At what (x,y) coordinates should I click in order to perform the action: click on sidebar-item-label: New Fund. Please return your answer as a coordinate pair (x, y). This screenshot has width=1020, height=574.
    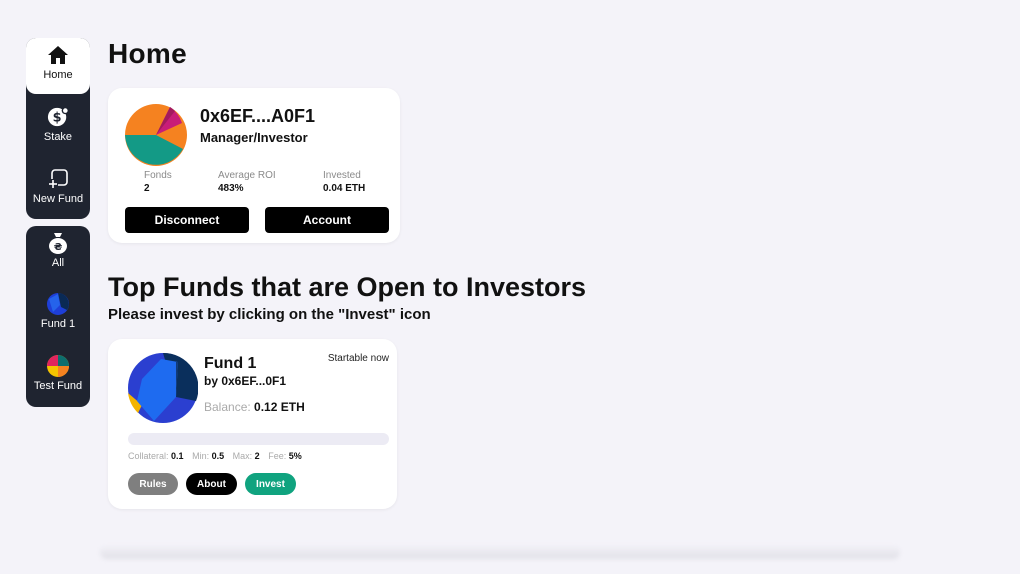
    Looking at the image, I should click on (58, 199).